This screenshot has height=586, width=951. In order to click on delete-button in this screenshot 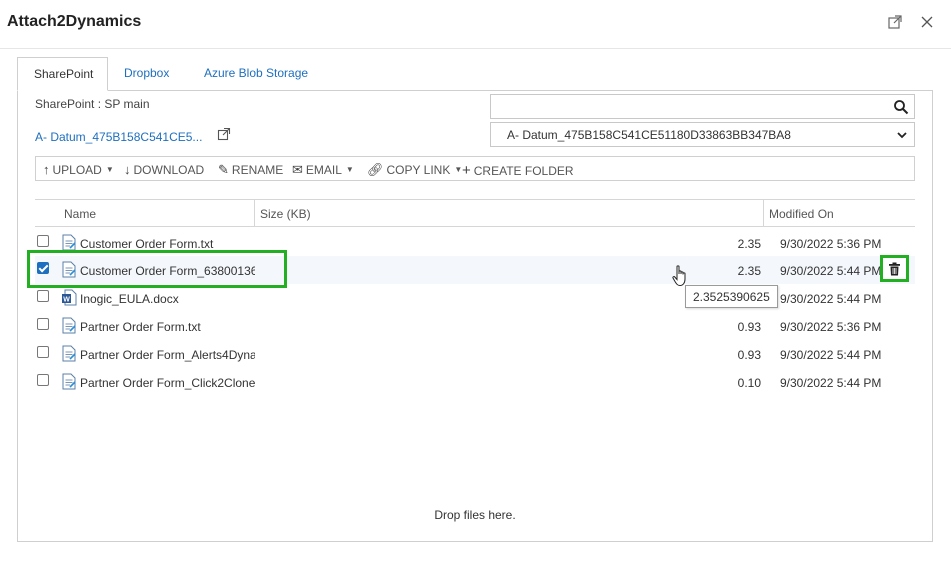, I will do `click(894, 268)`.